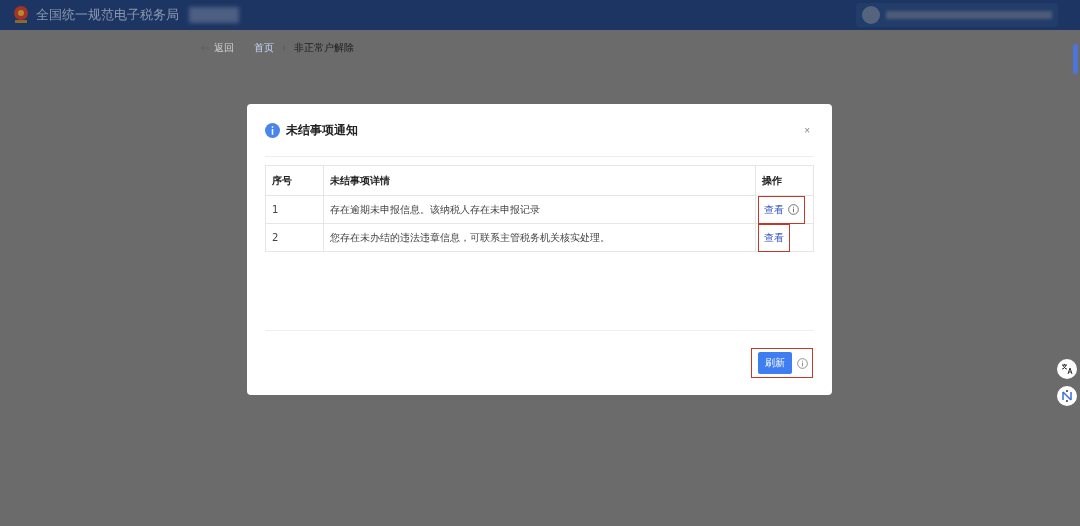  Describe the element at coordinates (324, 48) in the screenshot. I see `breadcrumb-current: 非正常户解除` at that location.